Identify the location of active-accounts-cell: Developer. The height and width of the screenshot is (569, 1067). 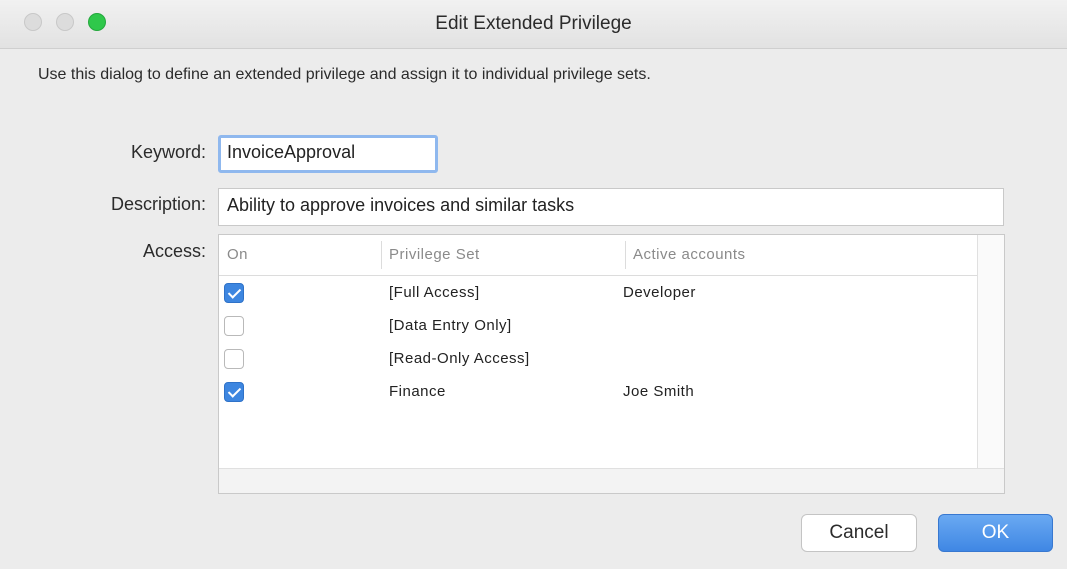
(659, 292).